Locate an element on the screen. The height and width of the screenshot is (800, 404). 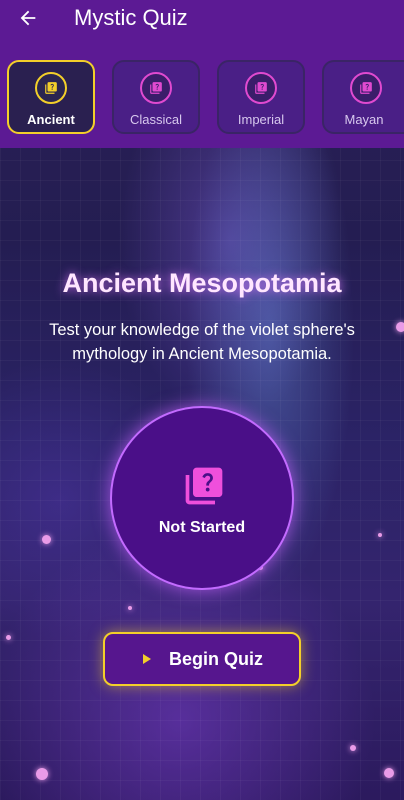
play-icon is located at coordinates (147, 659).